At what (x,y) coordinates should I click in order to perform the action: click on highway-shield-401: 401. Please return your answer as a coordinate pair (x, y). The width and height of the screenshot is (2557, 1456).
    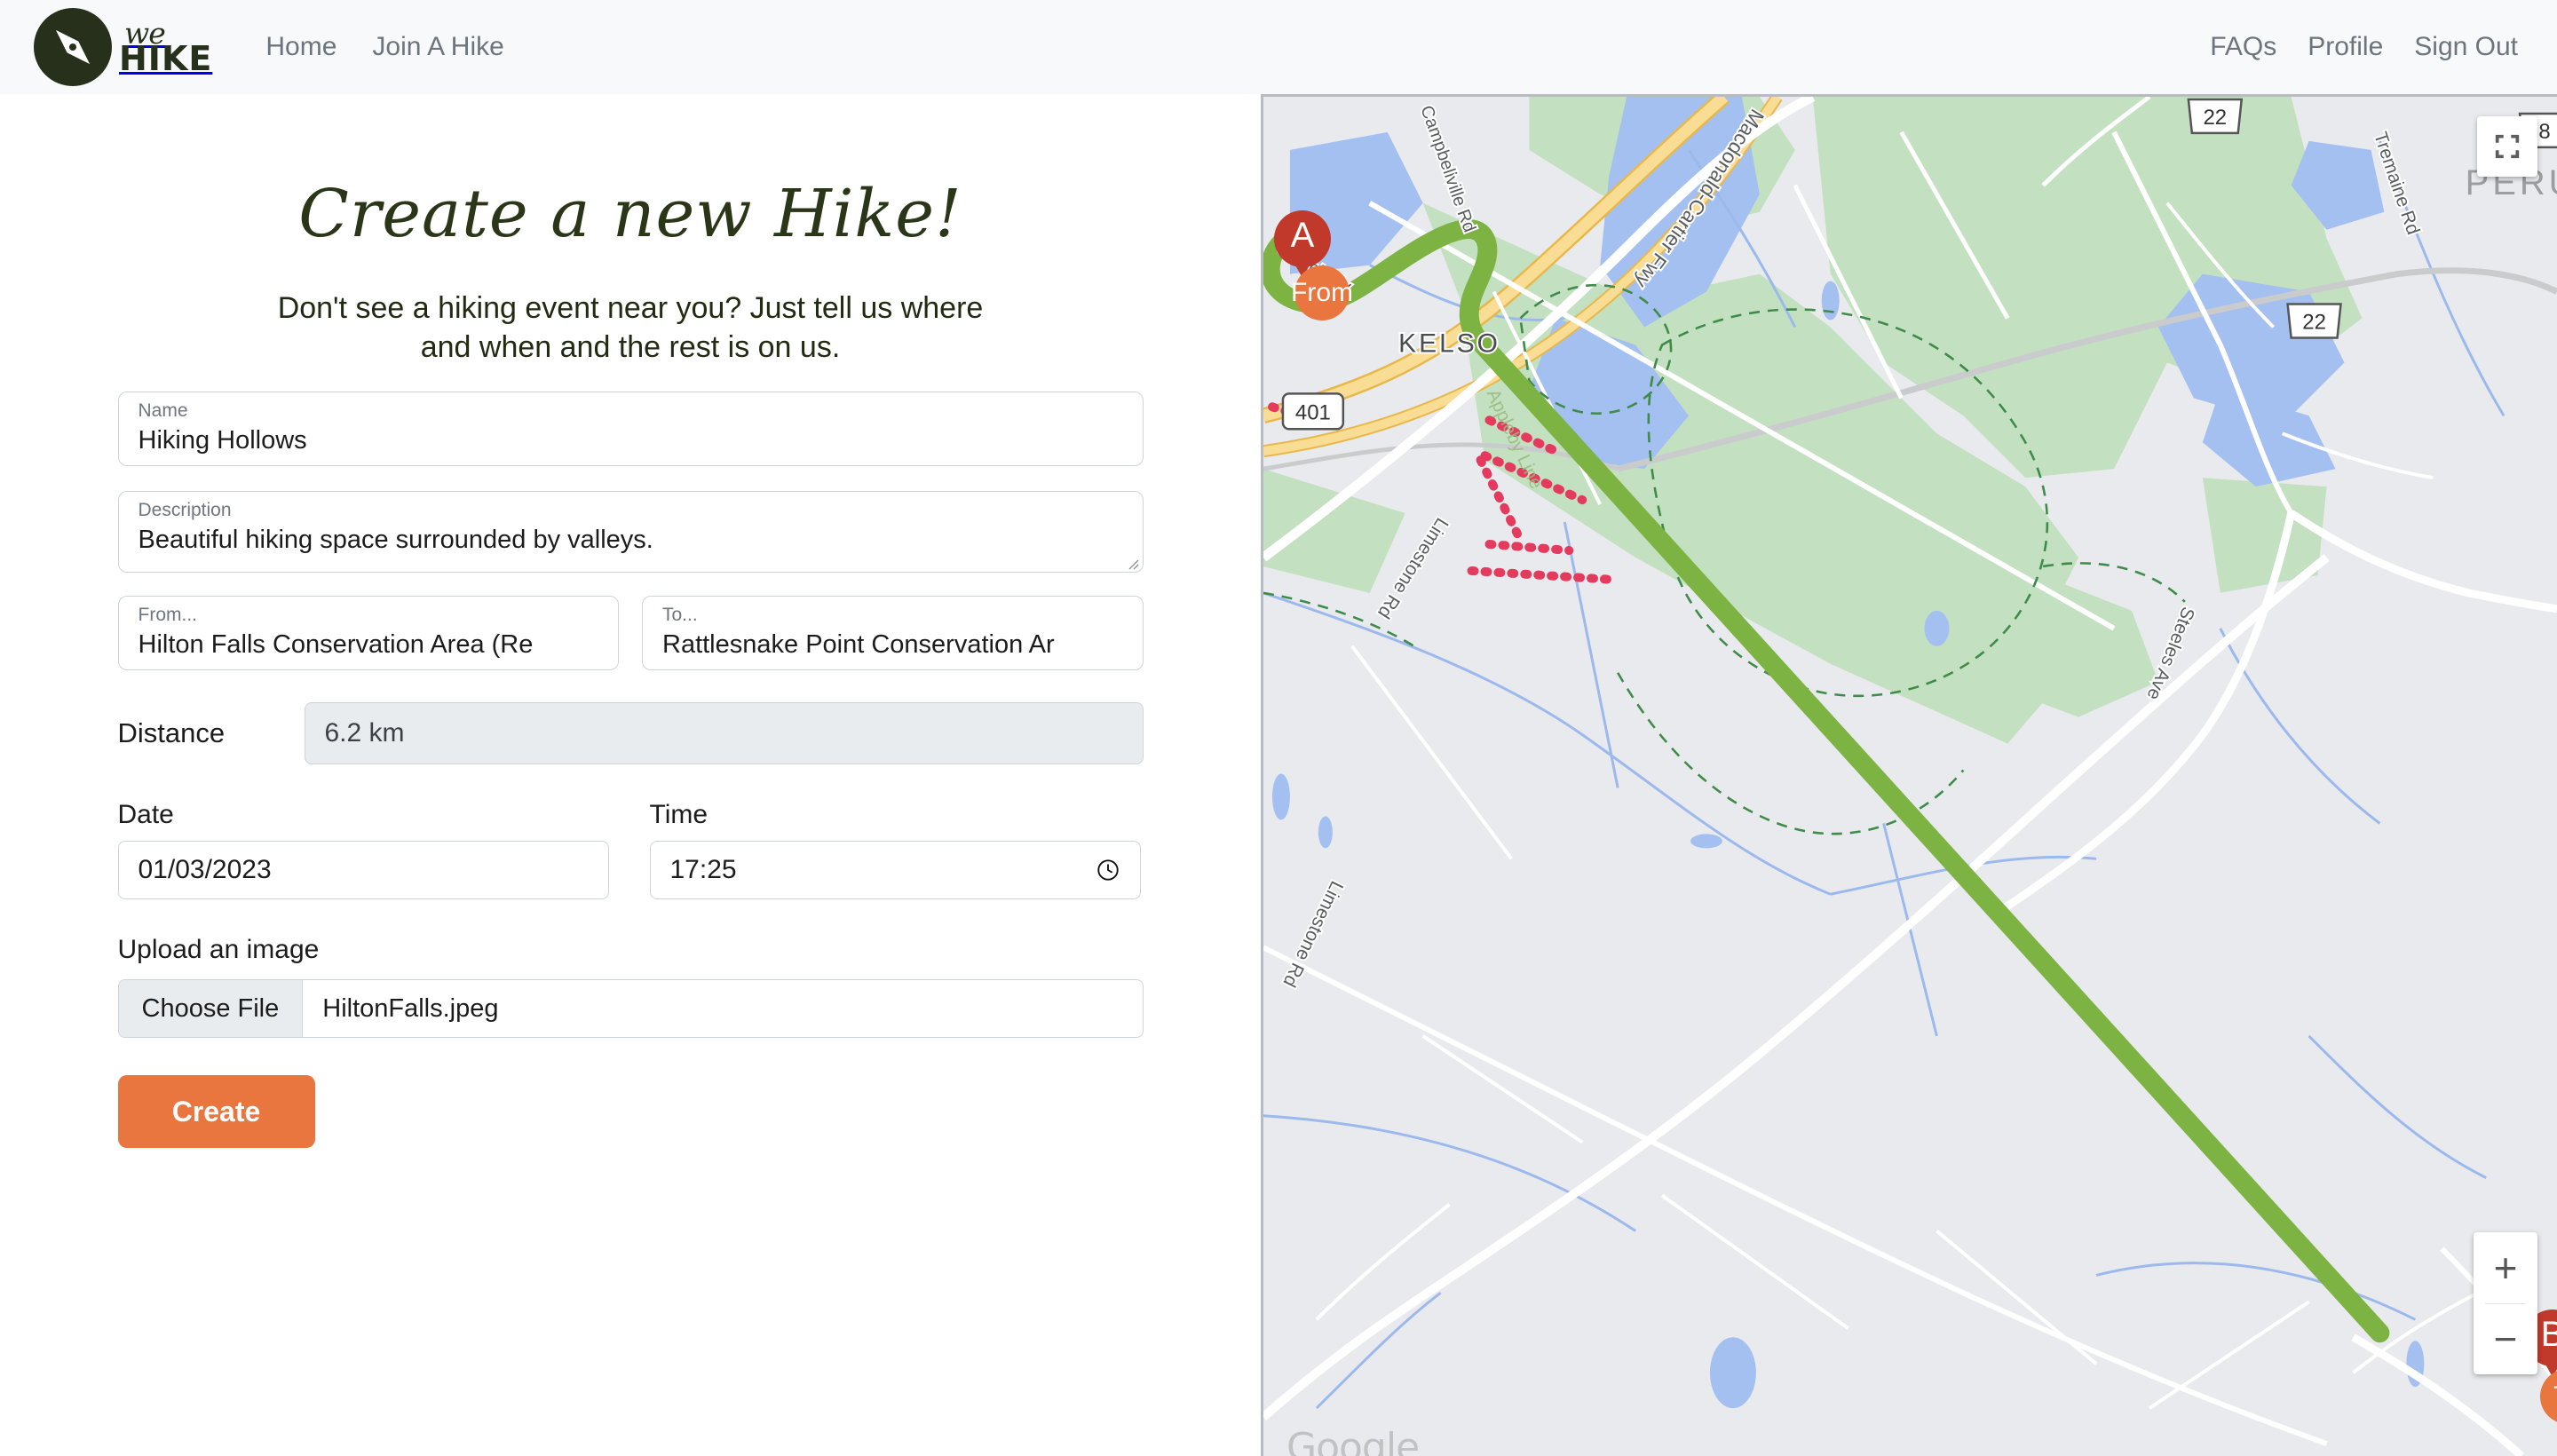
    Looking at the image, I should click on (1313, 411).